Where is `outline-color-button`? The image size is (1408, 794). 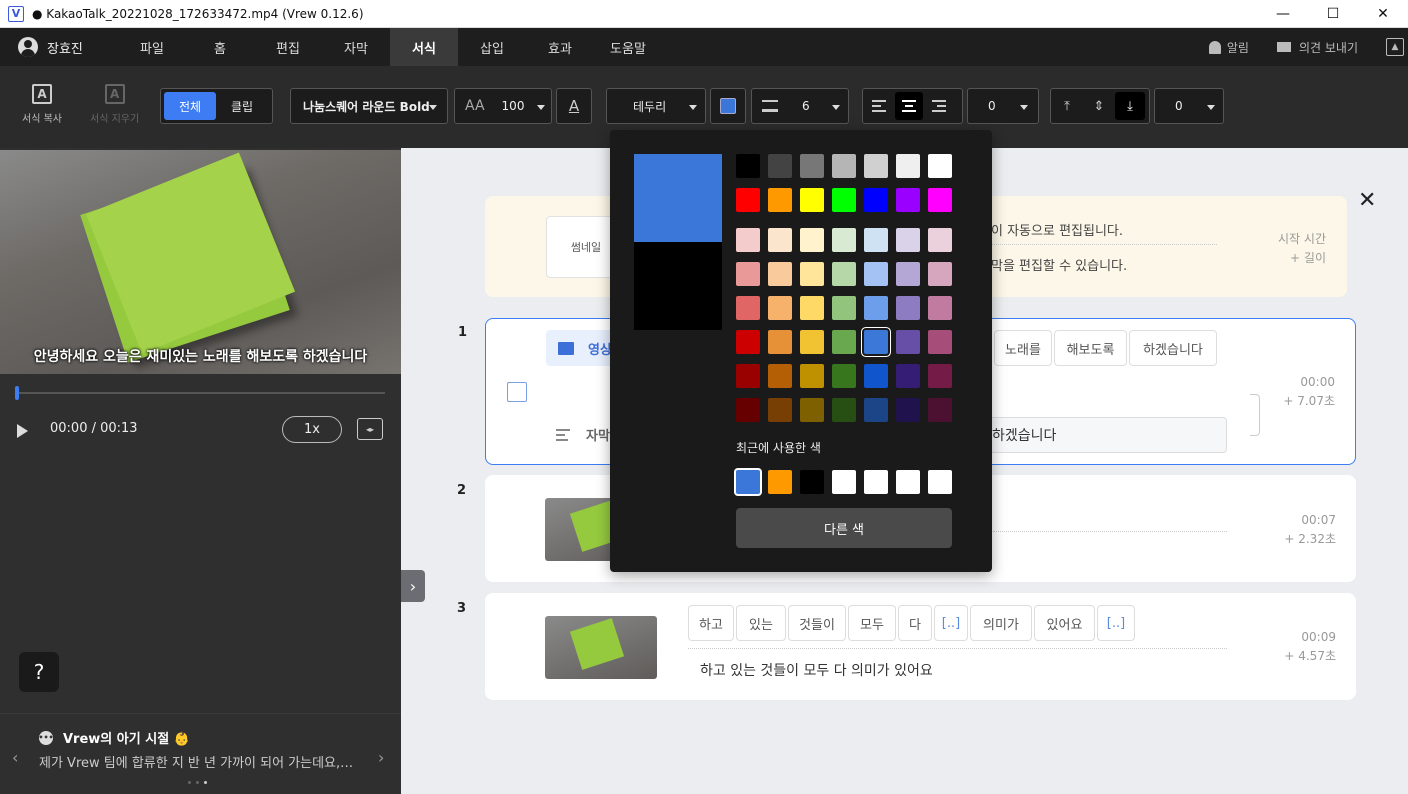 outline-color-button is located at coordinates (728, 106).